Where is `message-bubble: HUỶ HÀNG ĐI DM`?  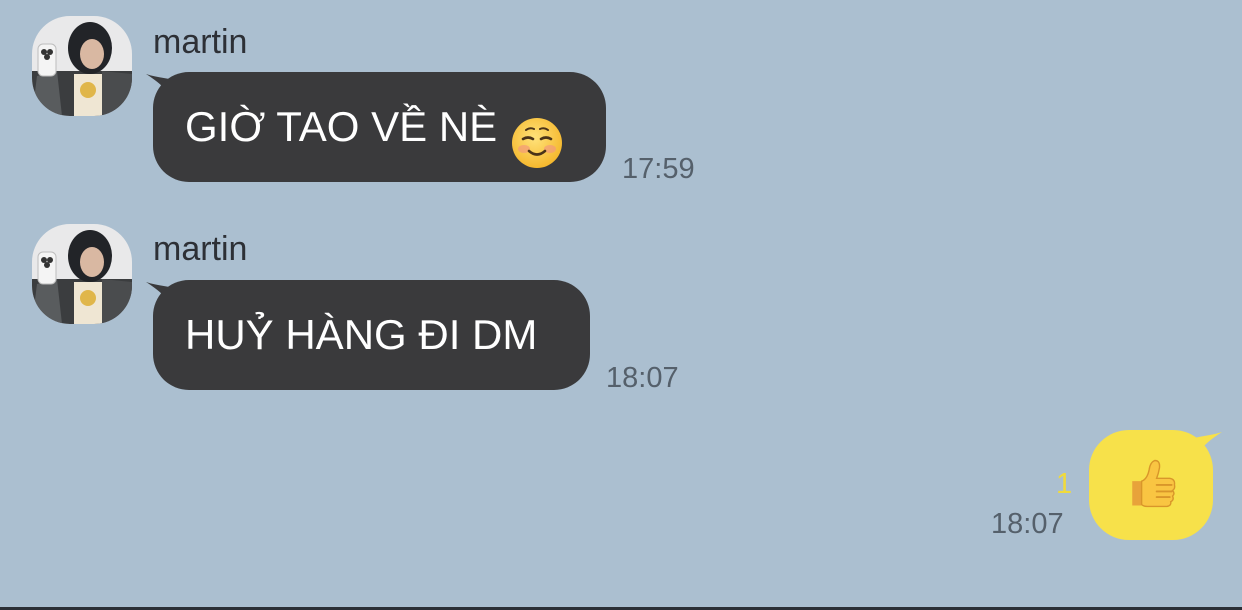
message-bubble: HUỶ HÀNG ĐI DM is located at coordinates (371, 335).